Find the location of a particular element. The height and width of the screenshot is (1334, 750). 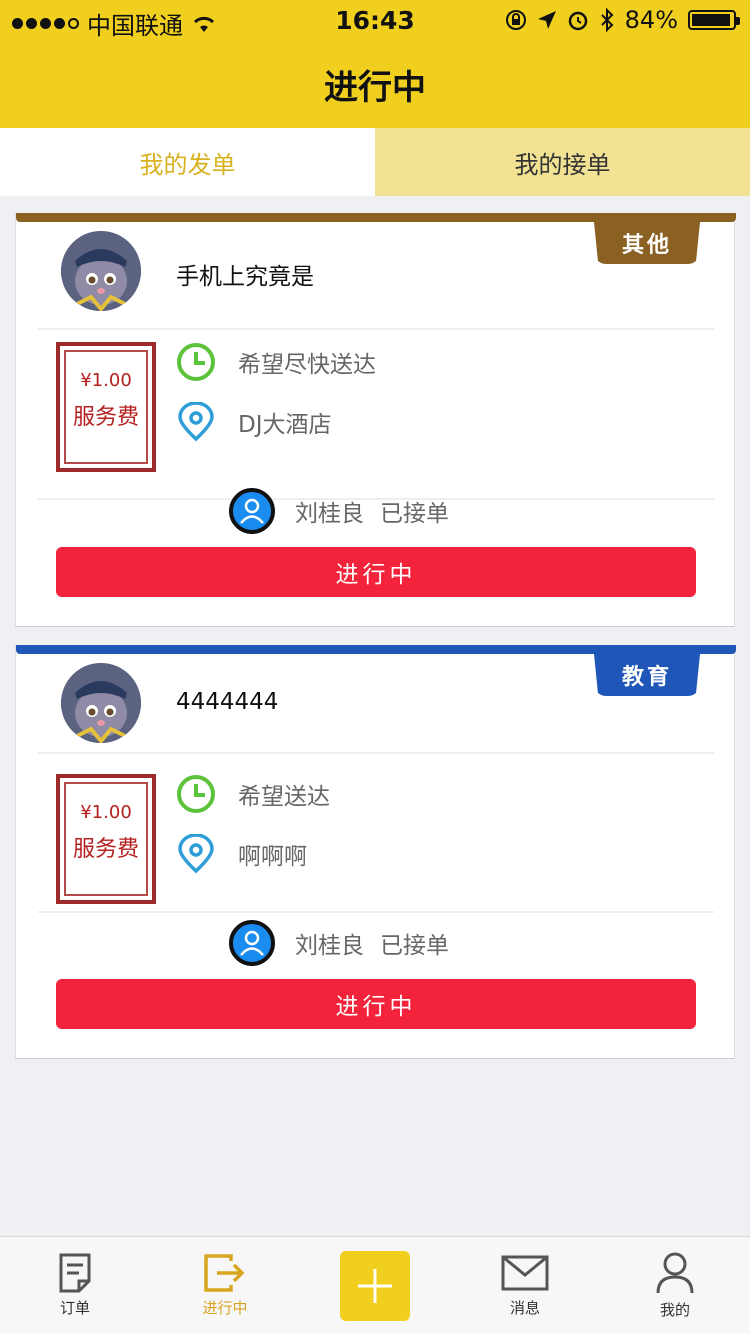

alarm-icon is located at coordinates (577, 21).